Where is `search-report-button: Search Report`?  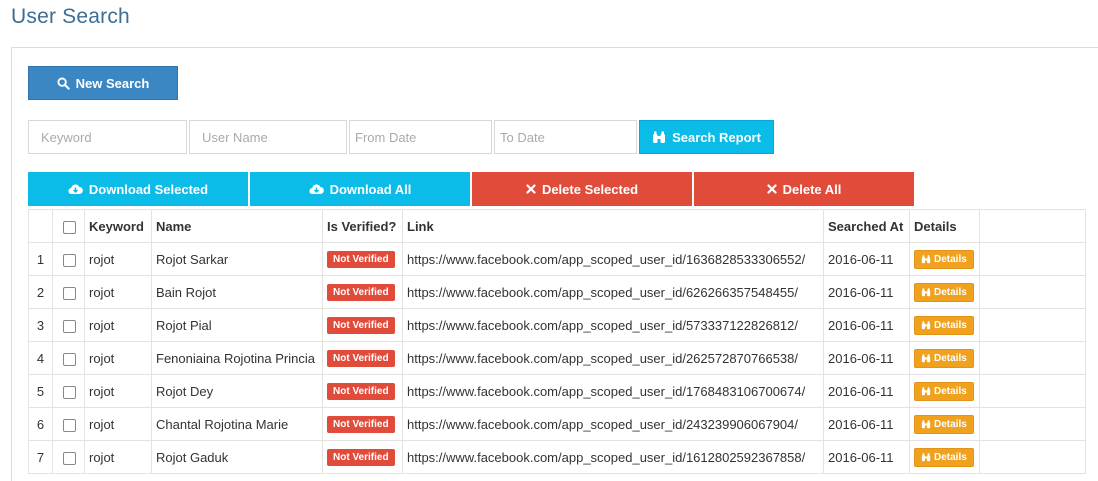
search-report-button: Search Report is located at coordinates (706, 137).